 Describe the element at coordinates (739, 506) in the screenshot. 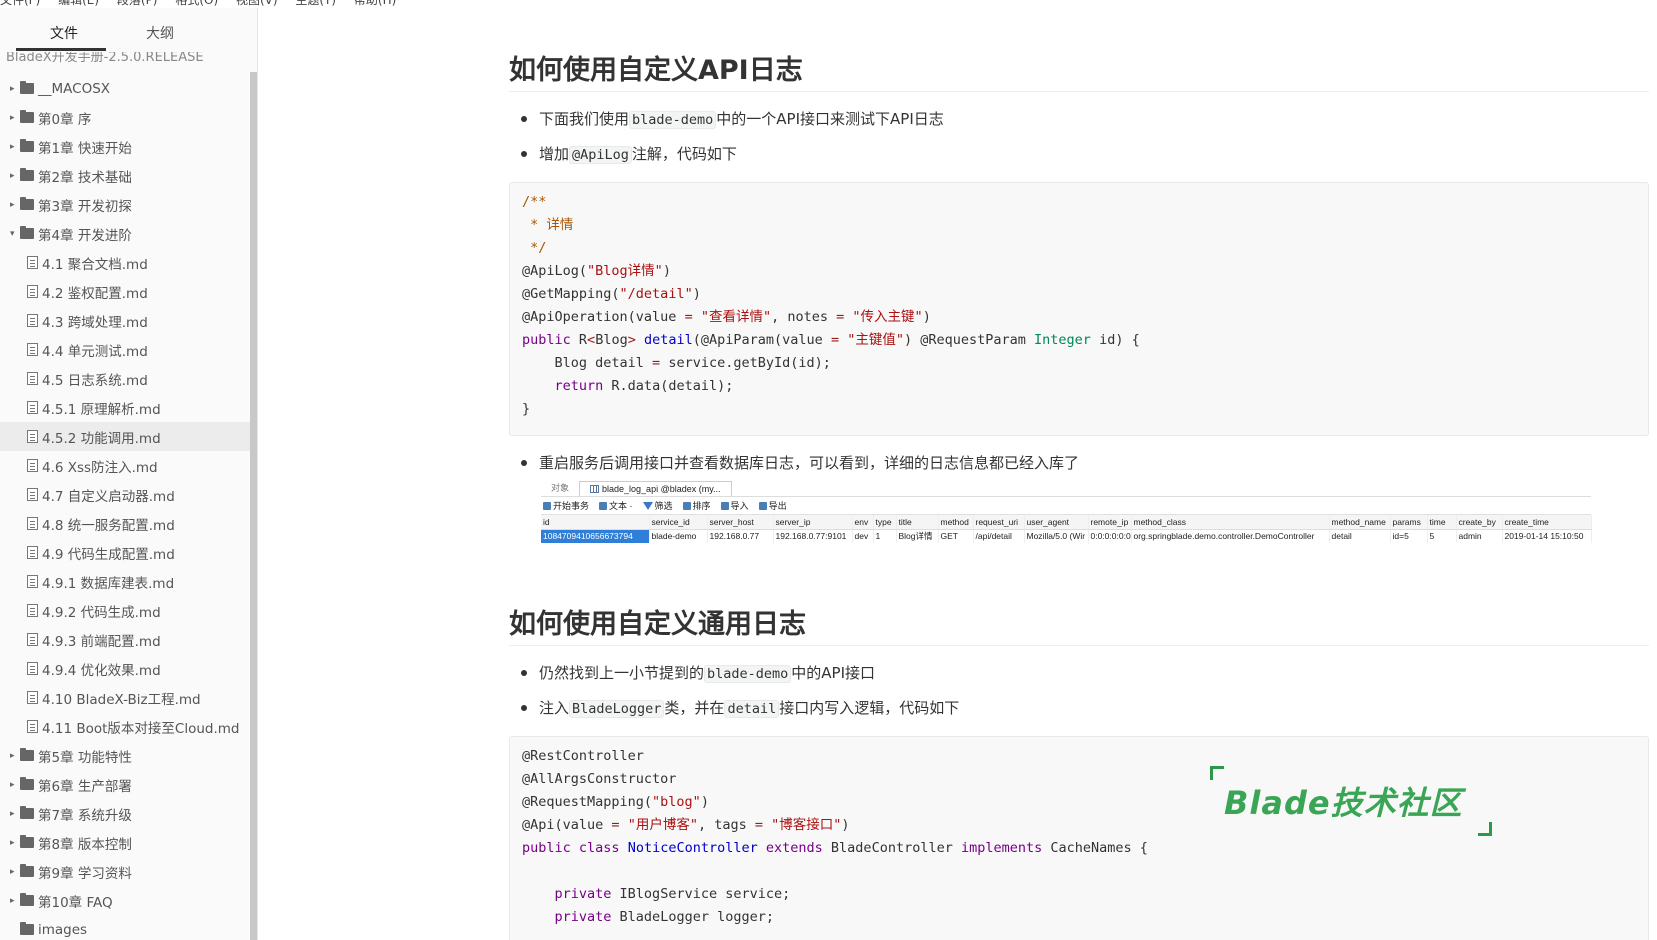

I see `db-tool-label: 导入` at that location.